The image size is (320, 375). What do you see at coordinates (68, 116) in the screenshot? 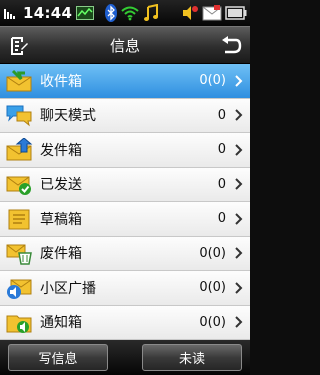
I see `folder-label: 聊天模式` at bounding box center [68, 116].